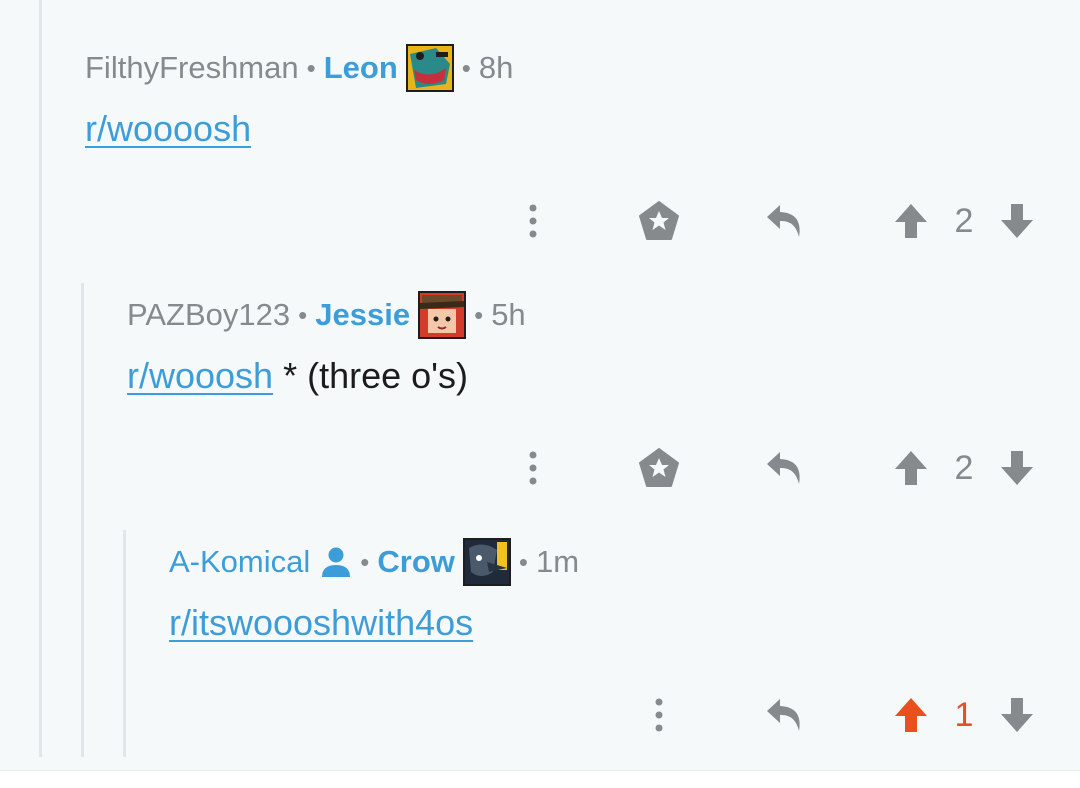 The width and height of the screenshot is (1080, 788). I want to click on comment-author: PAZBoy123, so click(208, 315).